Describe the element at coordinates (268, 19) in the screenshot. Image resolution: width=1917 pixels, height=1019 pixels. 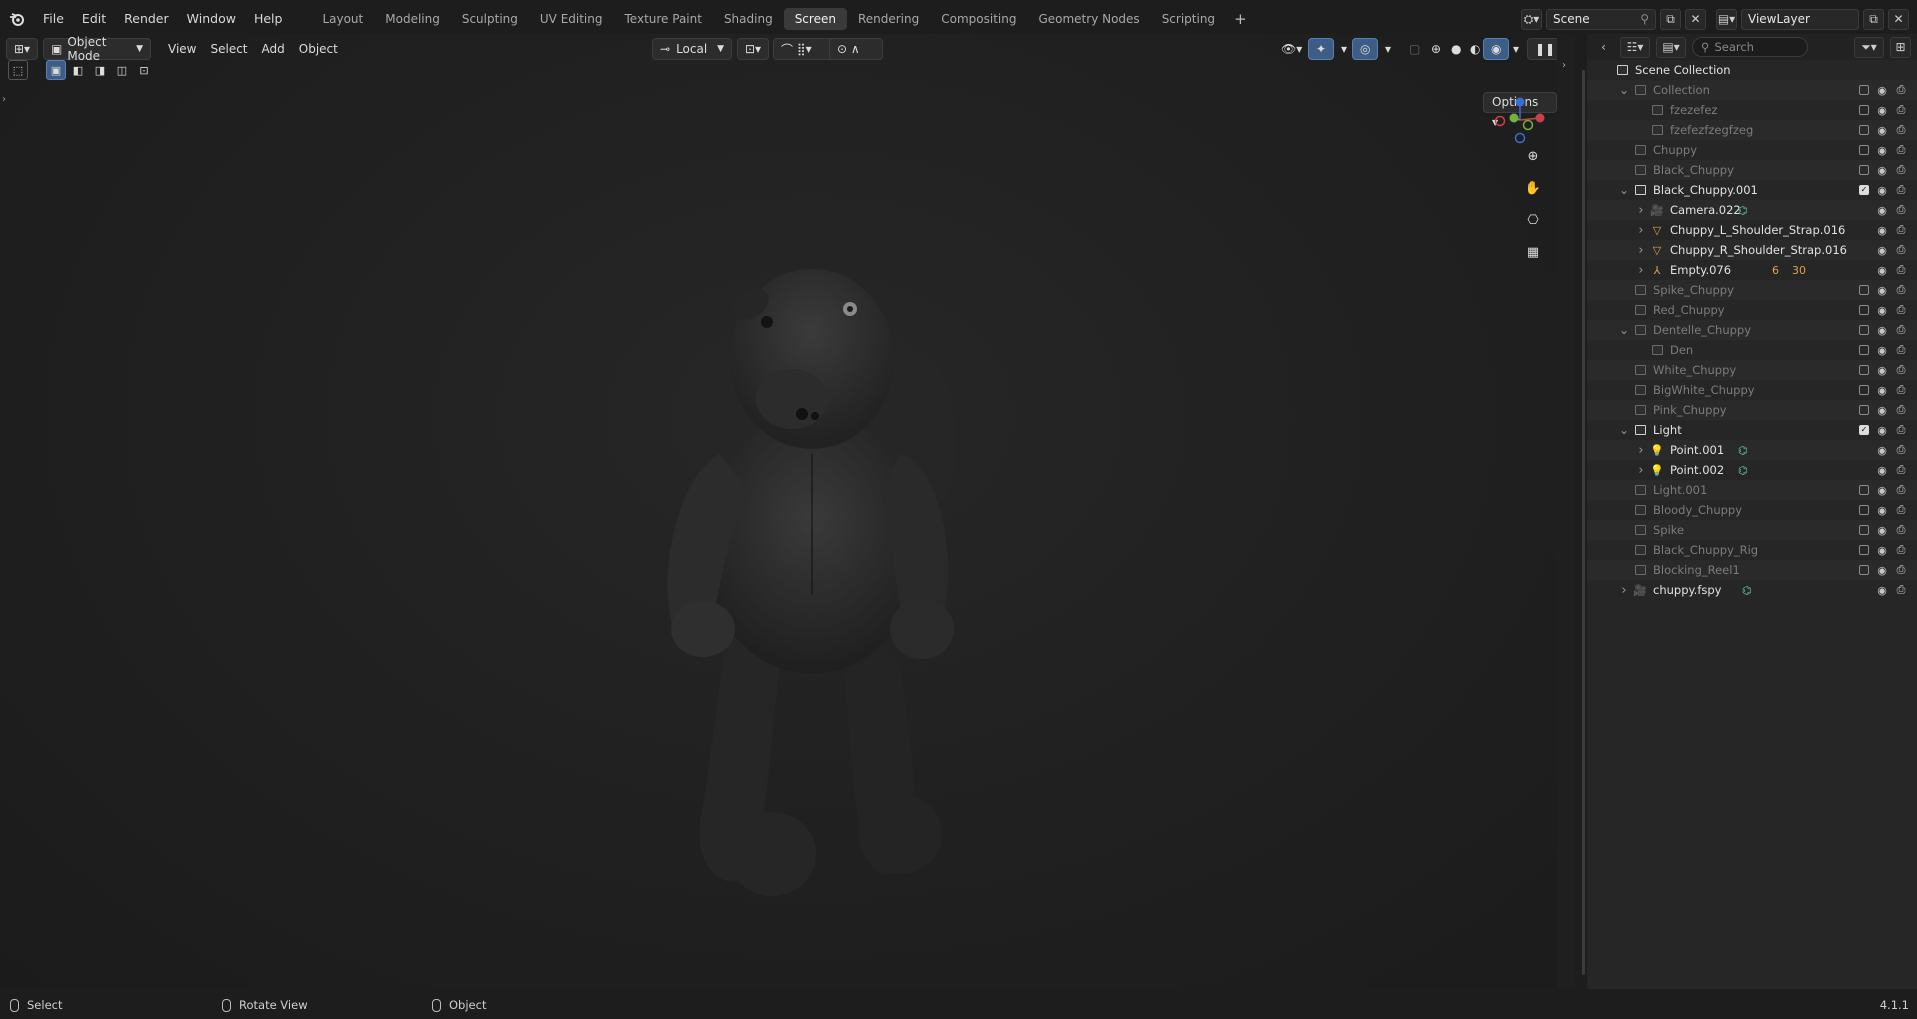
I see `menu-help: Help` at that location.